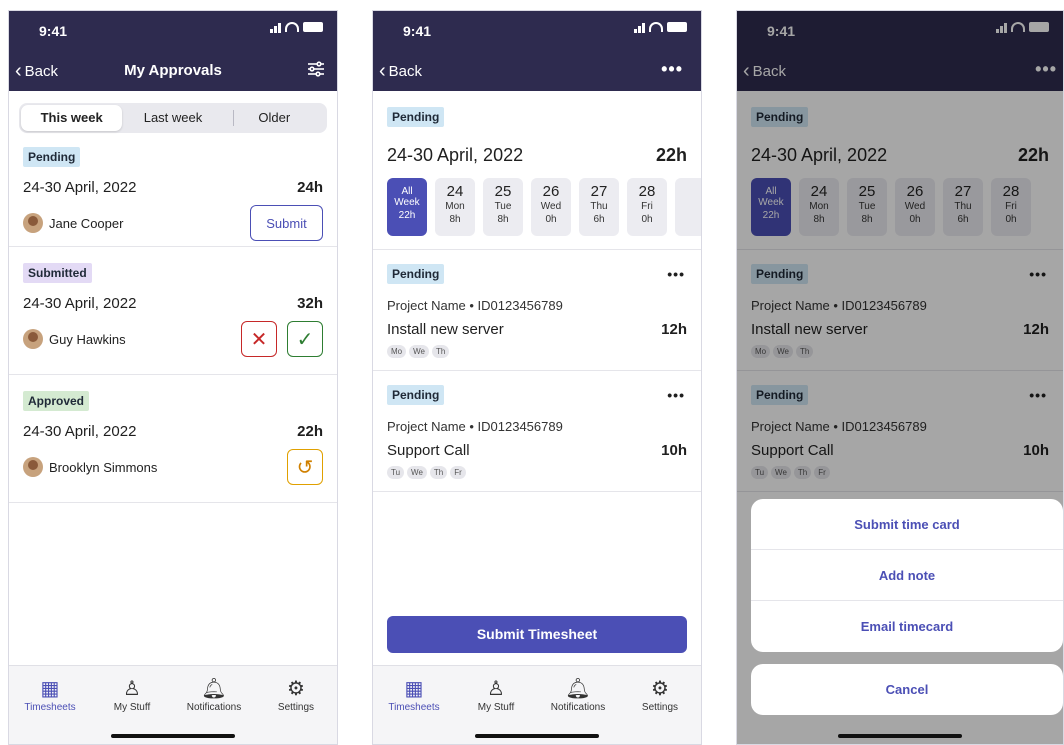 The height and width of the screenshot is (745, 1064). Describe the element at coordinates (445, 329) in the screenshot. I see `task-name: Install new server` at that location.